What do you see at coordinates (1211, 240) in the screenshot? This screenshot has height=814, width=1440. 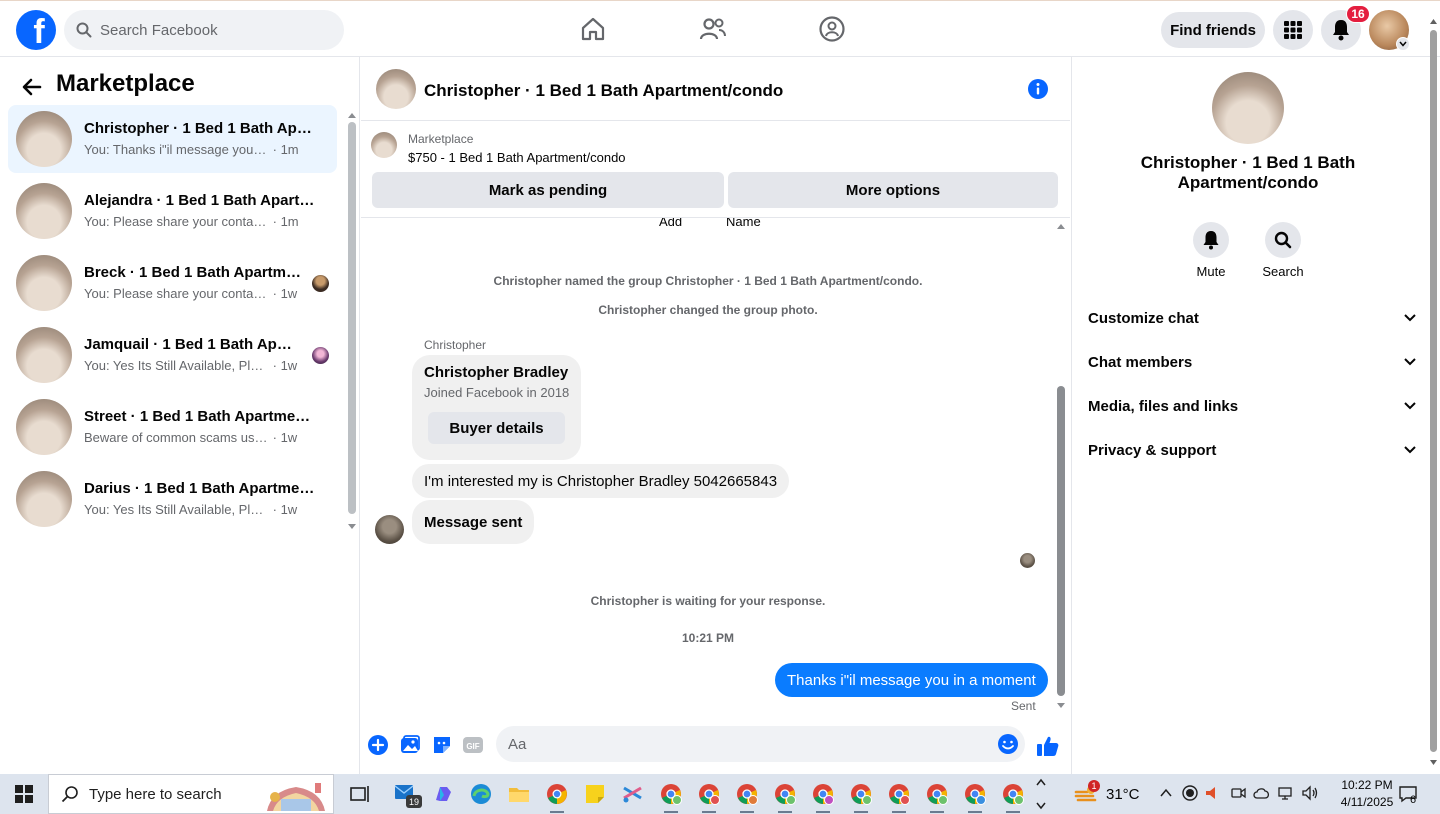 I see `bell-icon` at bounding box center [1211, 240].